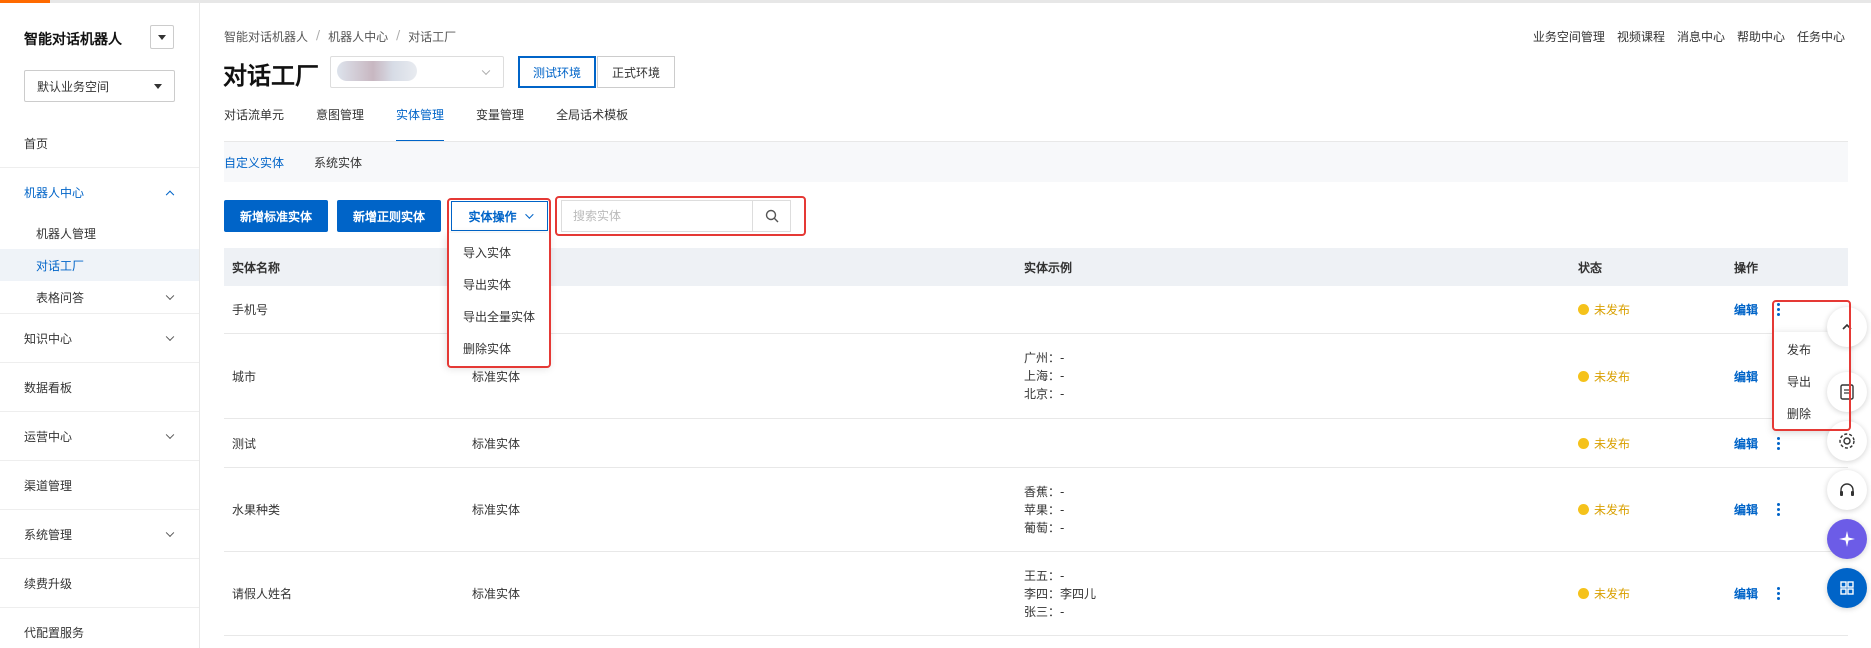 This screenshot has width=1871, height=648. Describe the element at coordinates (99, 628) in the screenshot. I see `sidebar-item-config-service: 代配置服务` at that location.